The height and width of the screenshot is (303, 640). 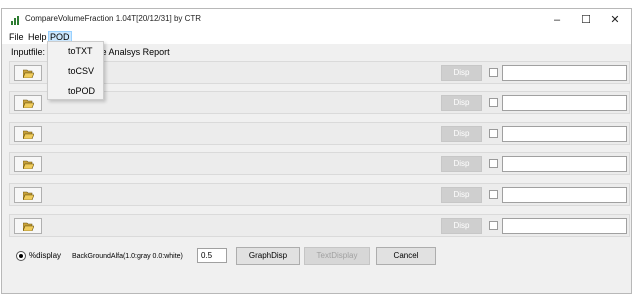 I want to click on file-row-5: Disp, so click(x=319, y=194).